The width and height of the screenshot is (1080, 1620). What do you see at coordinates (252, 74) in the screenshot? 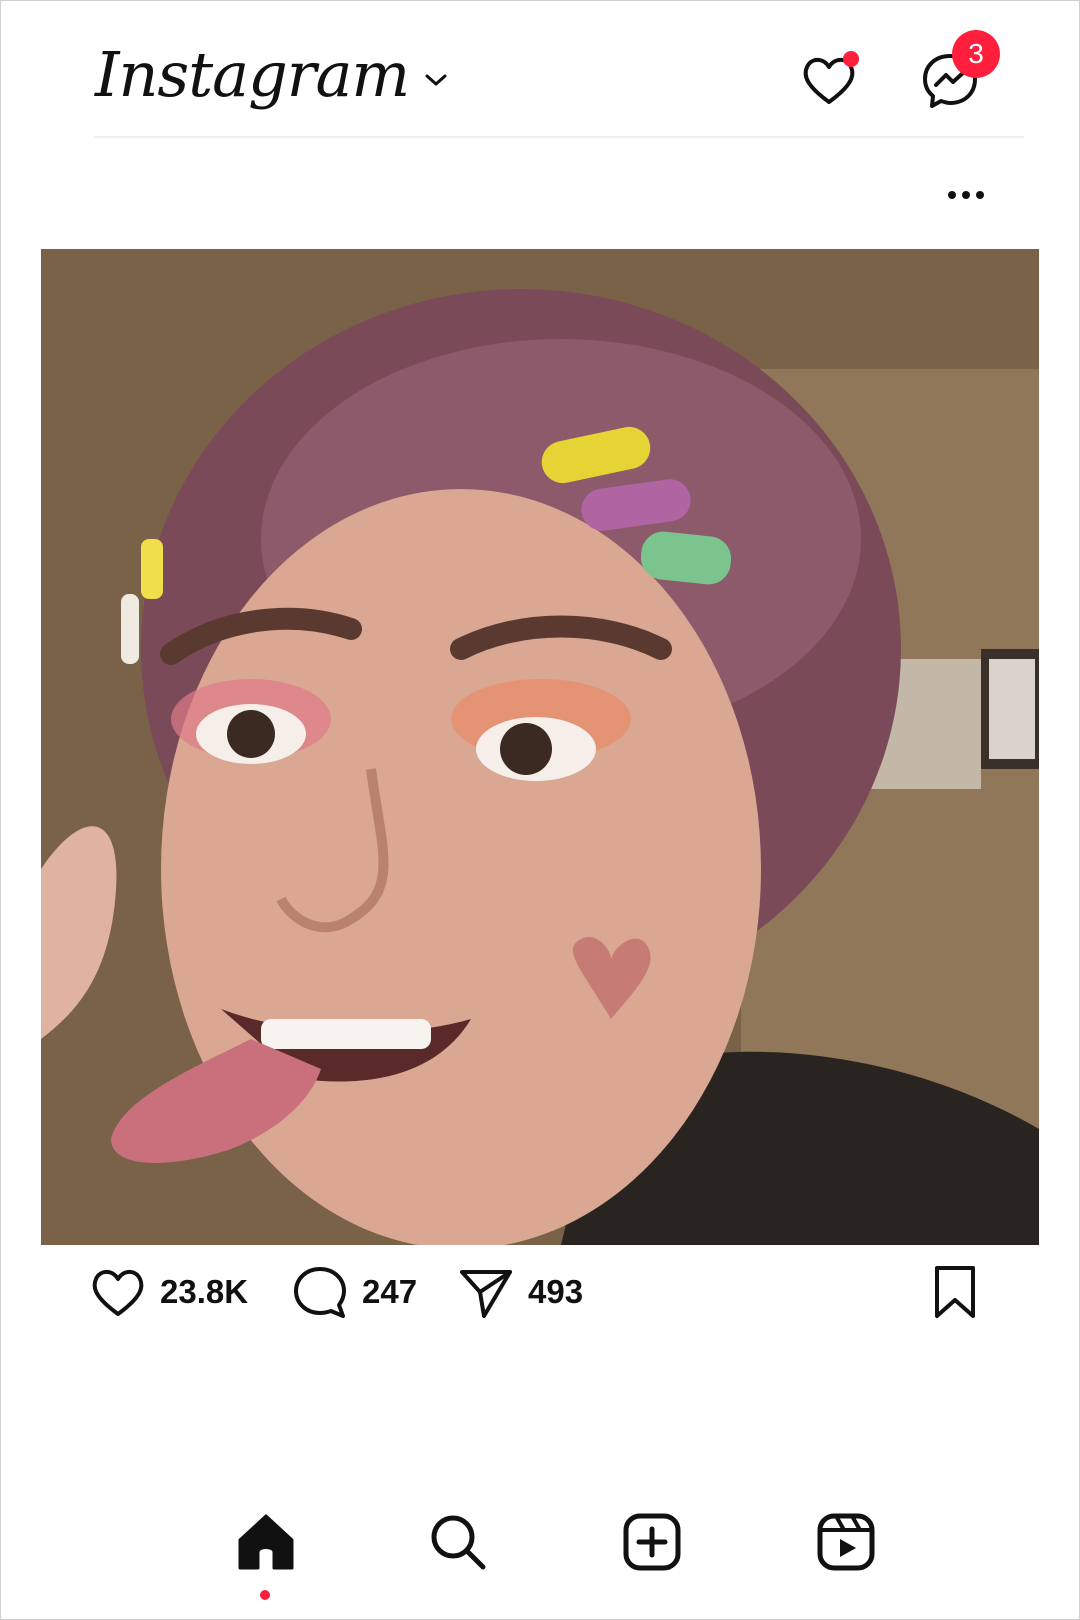
I see `app-logo: Instagram` at bounding box center [252, 74].